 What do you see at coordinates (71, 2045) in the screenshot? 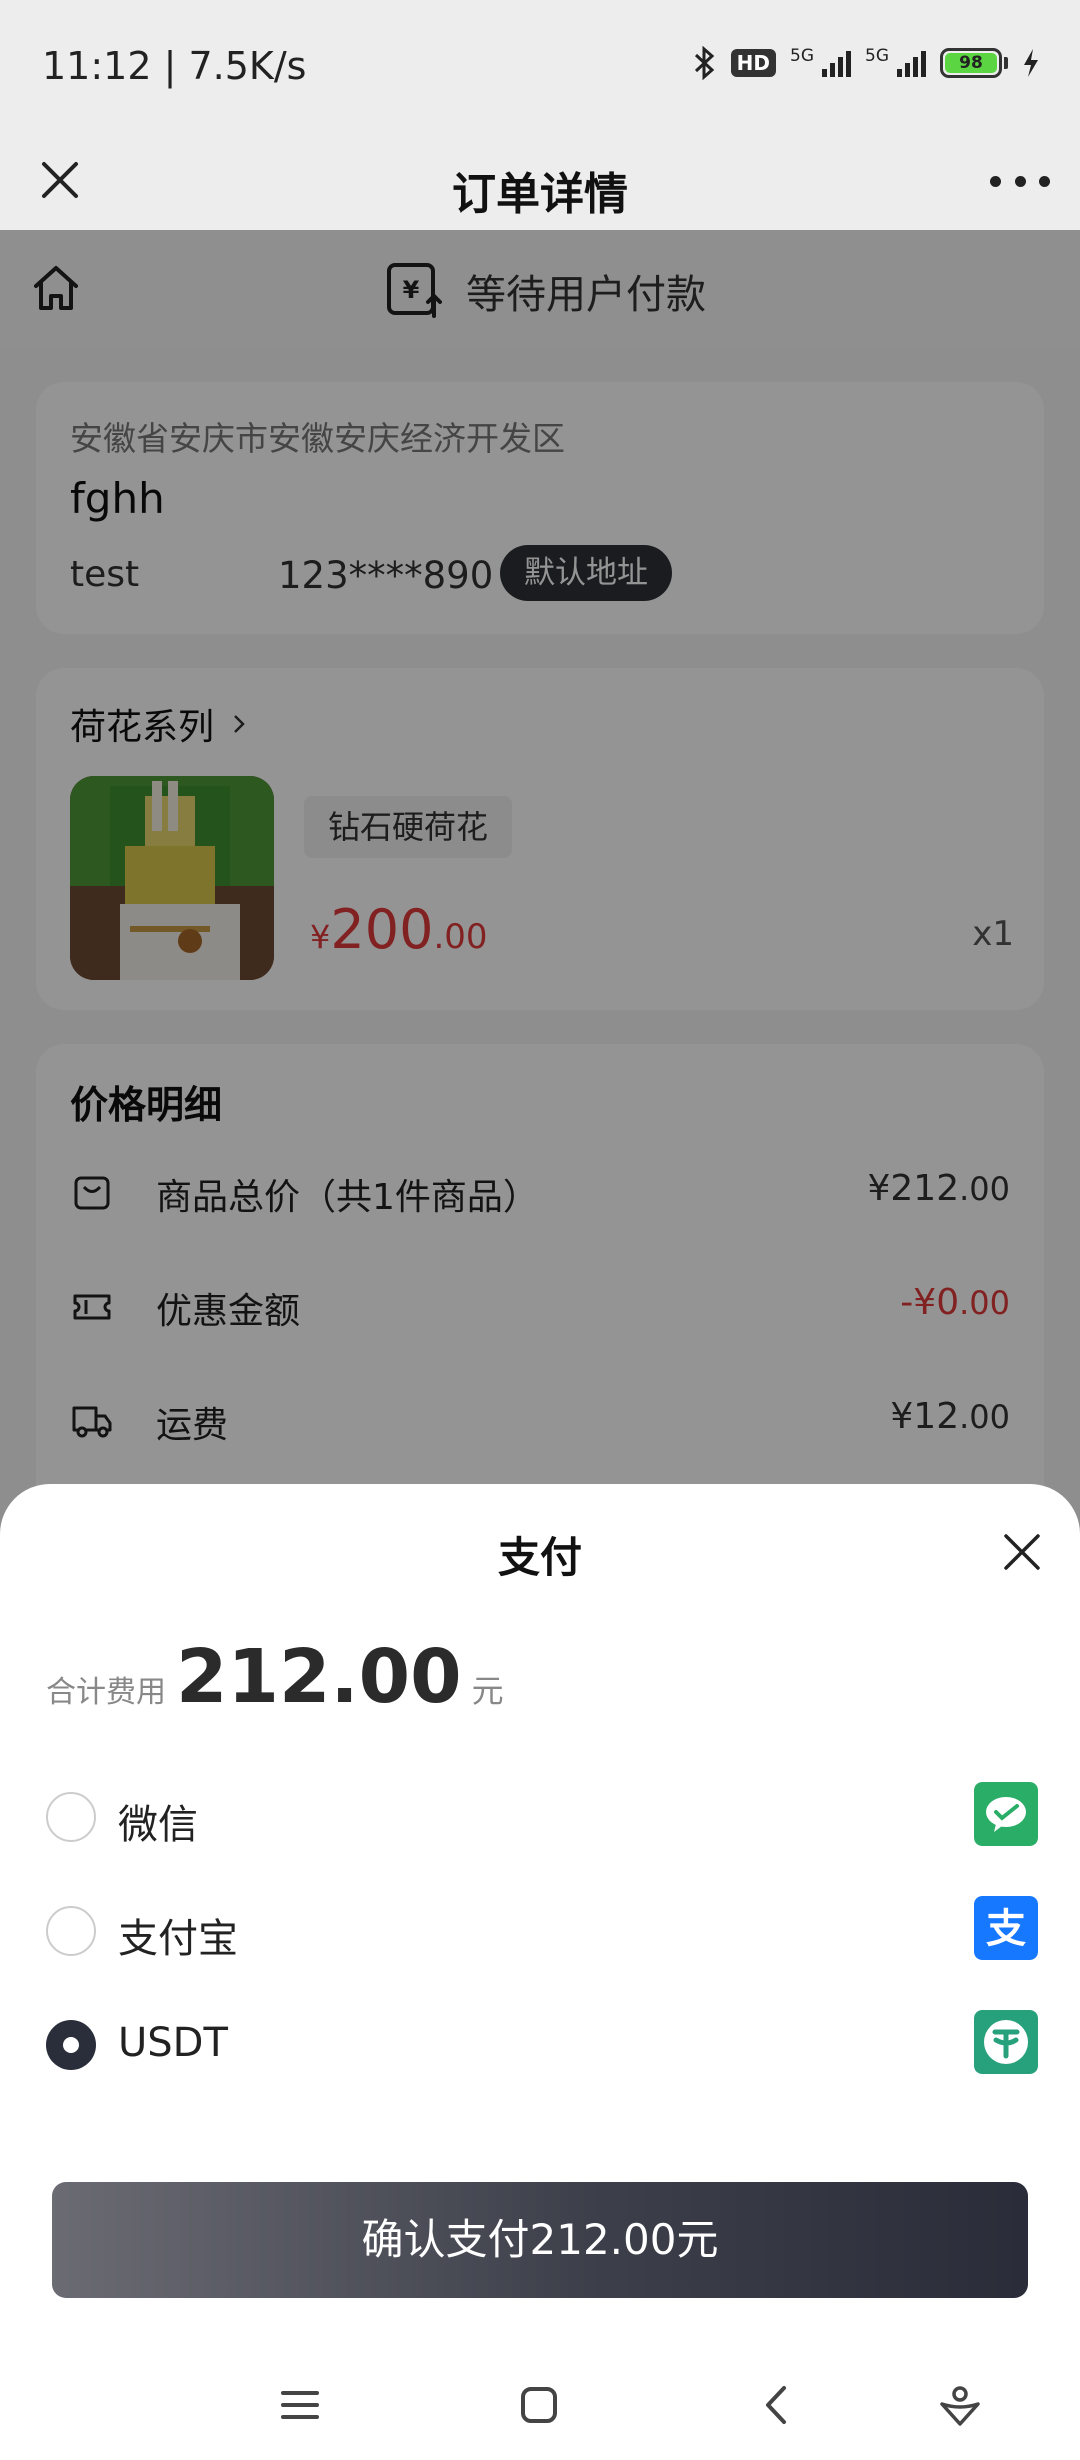
I see `radio-button-selected` at bounding box center [71, 2045].